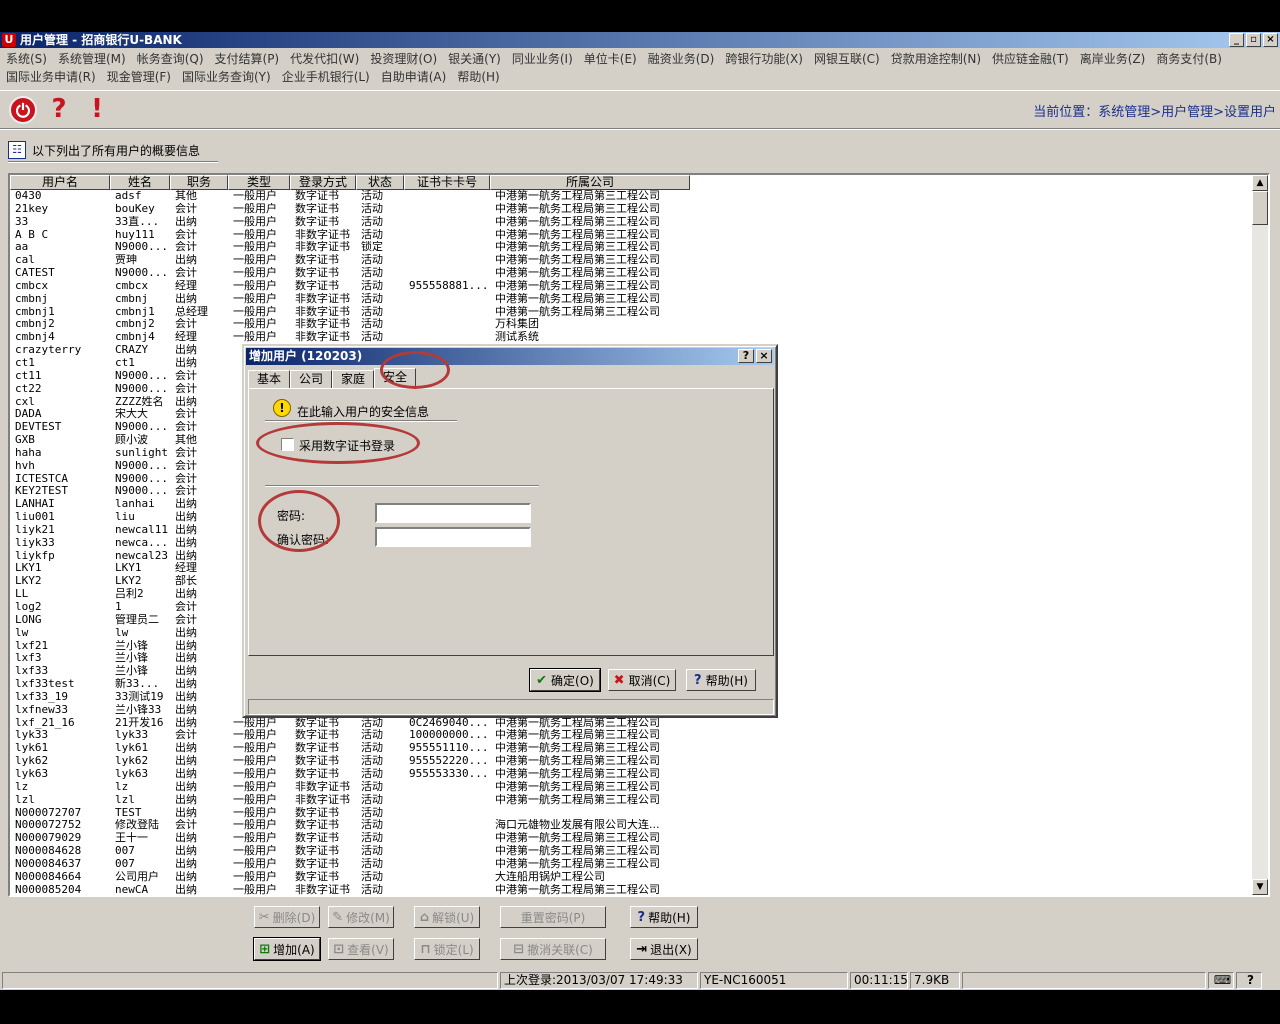  What do you see at coordinates (1030, 59) in the screenshot?
I see `menu-item-r1-13: 供应链金融(T)` at bounding box center [1030, 59].